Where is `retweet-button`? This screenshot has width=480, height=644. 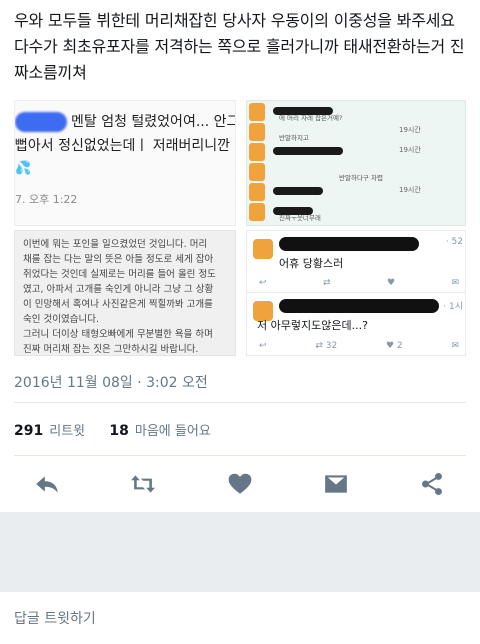 retweet-button is located at coordinates (143, 484).